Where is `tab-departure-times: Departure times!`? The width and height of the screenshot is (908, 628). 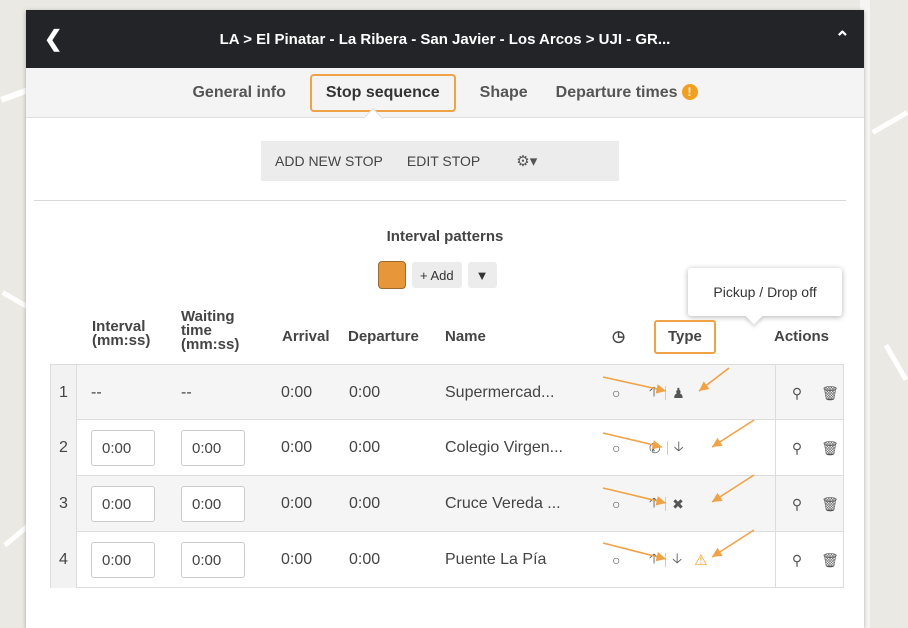
tab-departure-times: Departure times! is located at coordinates (627, 93).